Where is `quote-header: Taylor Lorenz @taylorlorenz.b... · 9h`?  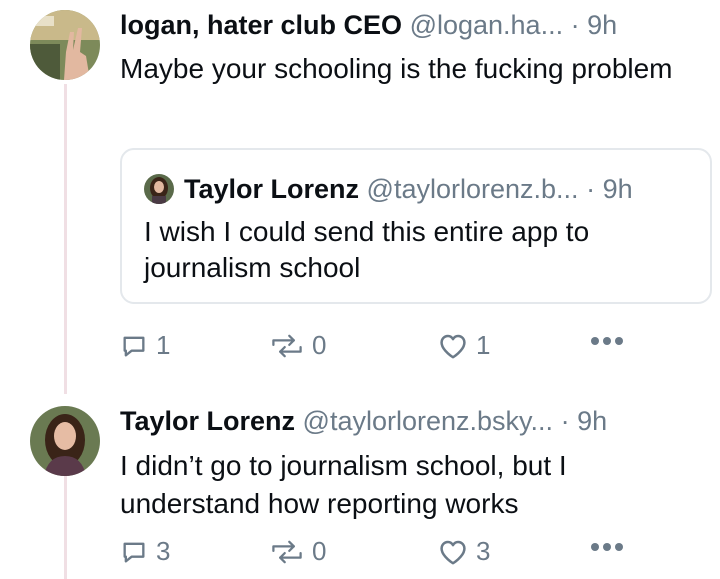
quote-header: Taylor Lorenz @taylorlorenz.b... · 9h is located at coordinates (408, 189).